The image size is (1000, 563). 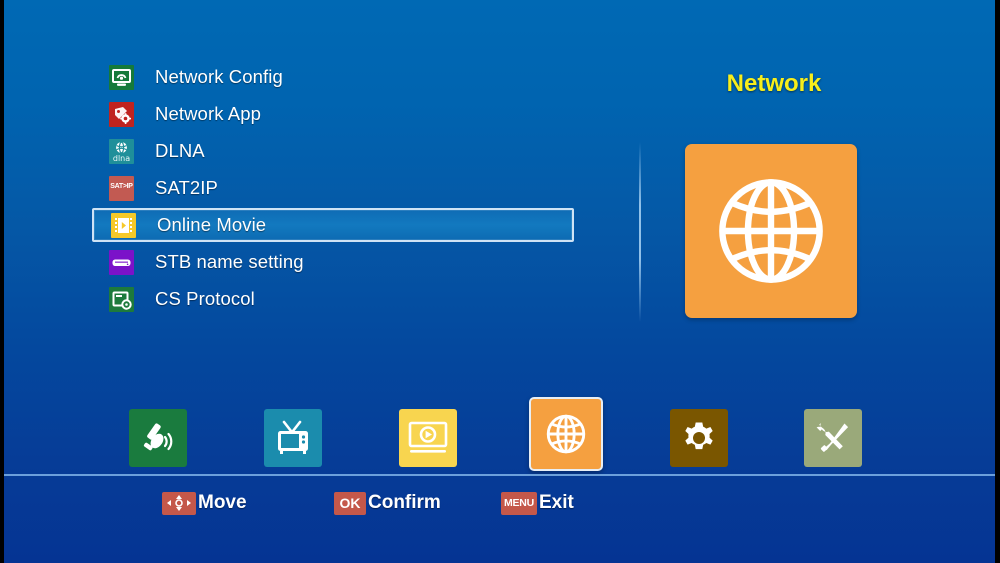 I want to click on sat2ip-icon: SAT>IP, so click(x=121, y=188).